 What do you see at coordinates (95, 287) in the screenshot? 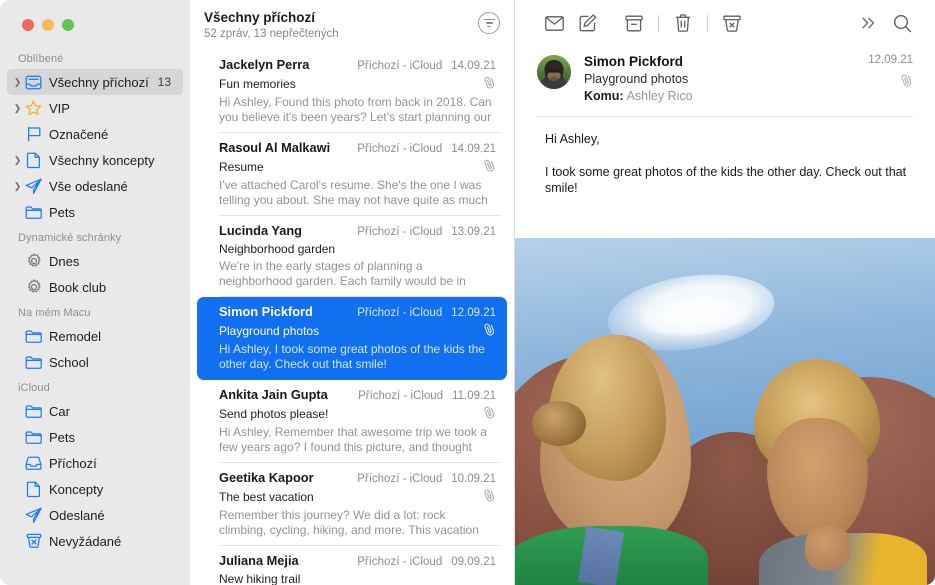
I see `sidebar-item-book-club: ❯Book club` at bounding box center [95, 287].